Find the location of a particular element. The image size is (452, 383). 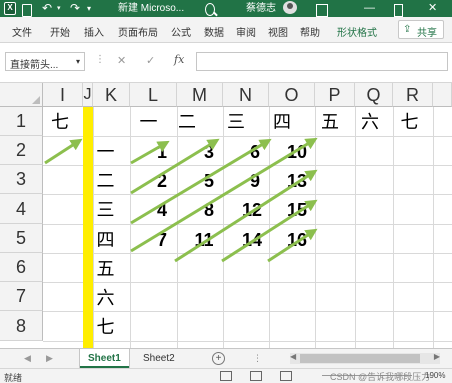

column-header-m: M is located at coordinates (200, 95).